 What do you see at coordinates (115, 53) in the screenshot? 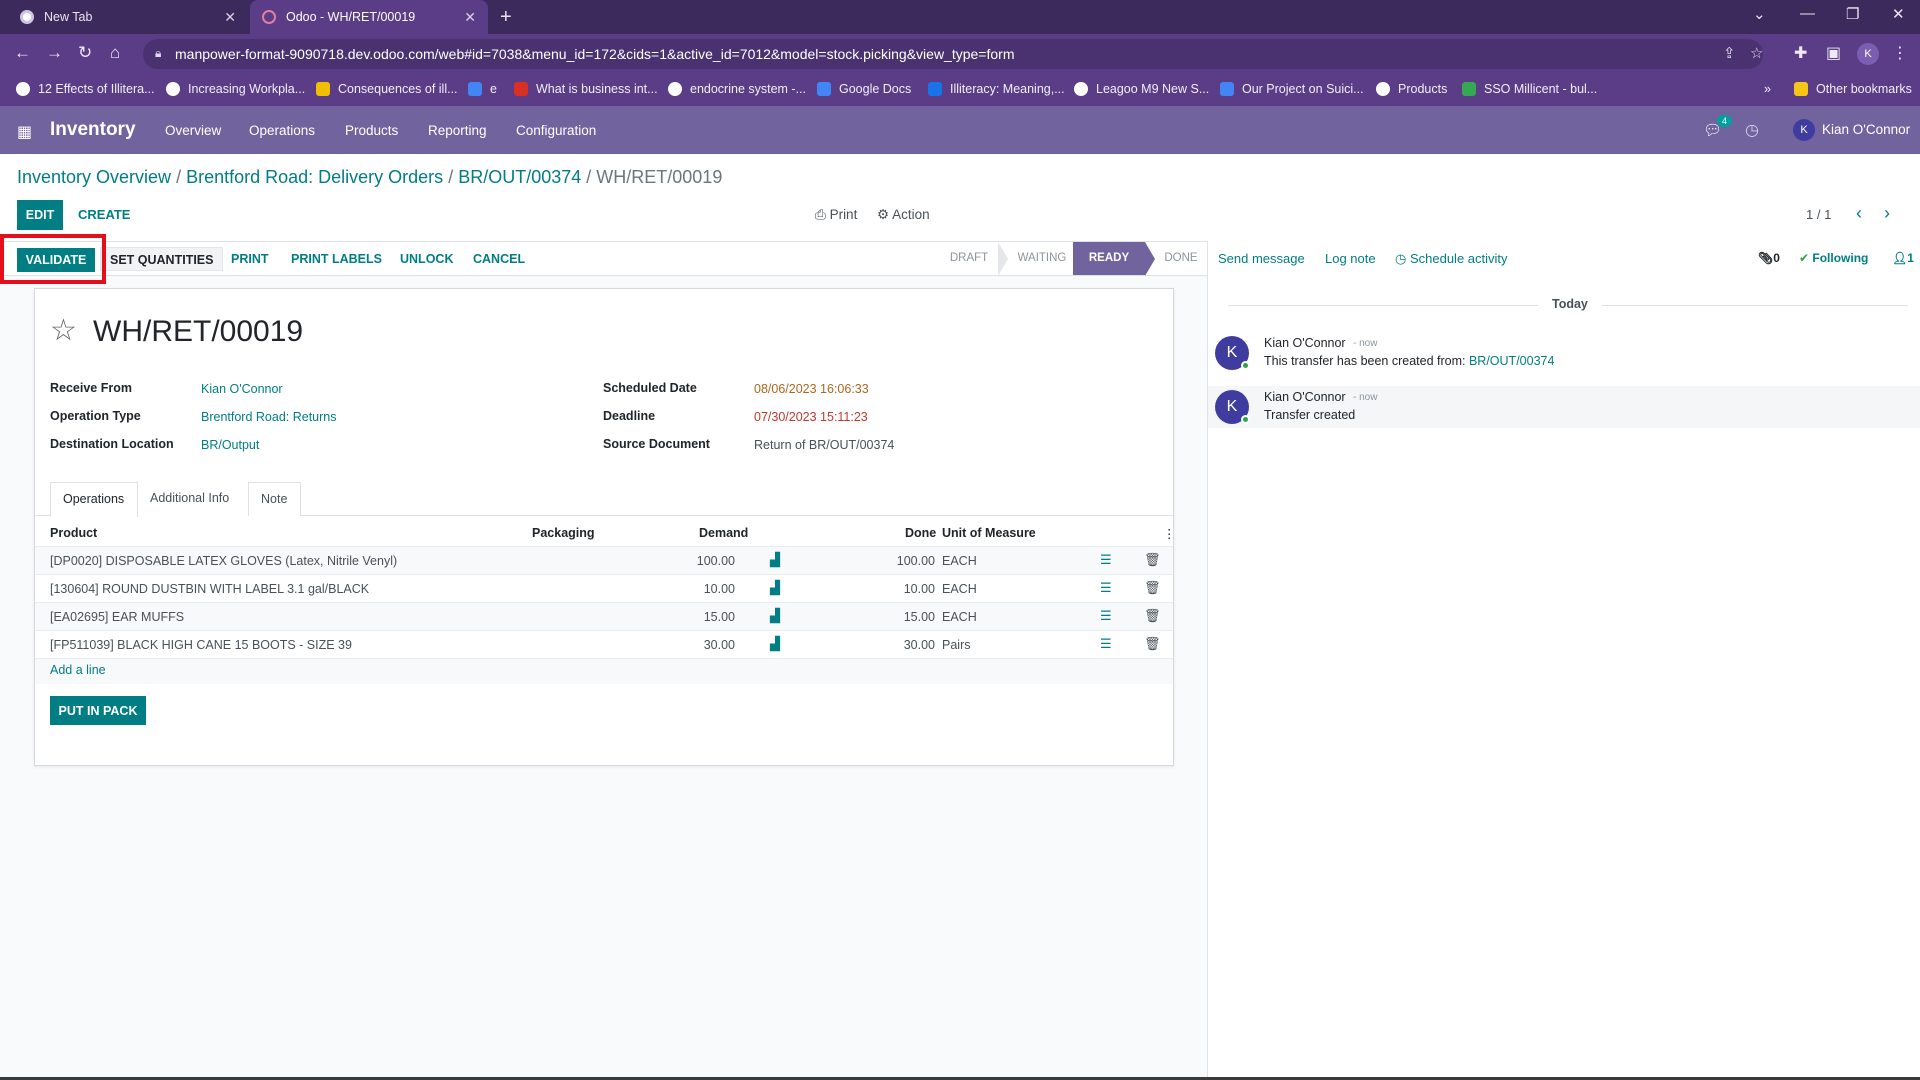
I see `home-icon: ⌂` at bounding box center [115, 53].